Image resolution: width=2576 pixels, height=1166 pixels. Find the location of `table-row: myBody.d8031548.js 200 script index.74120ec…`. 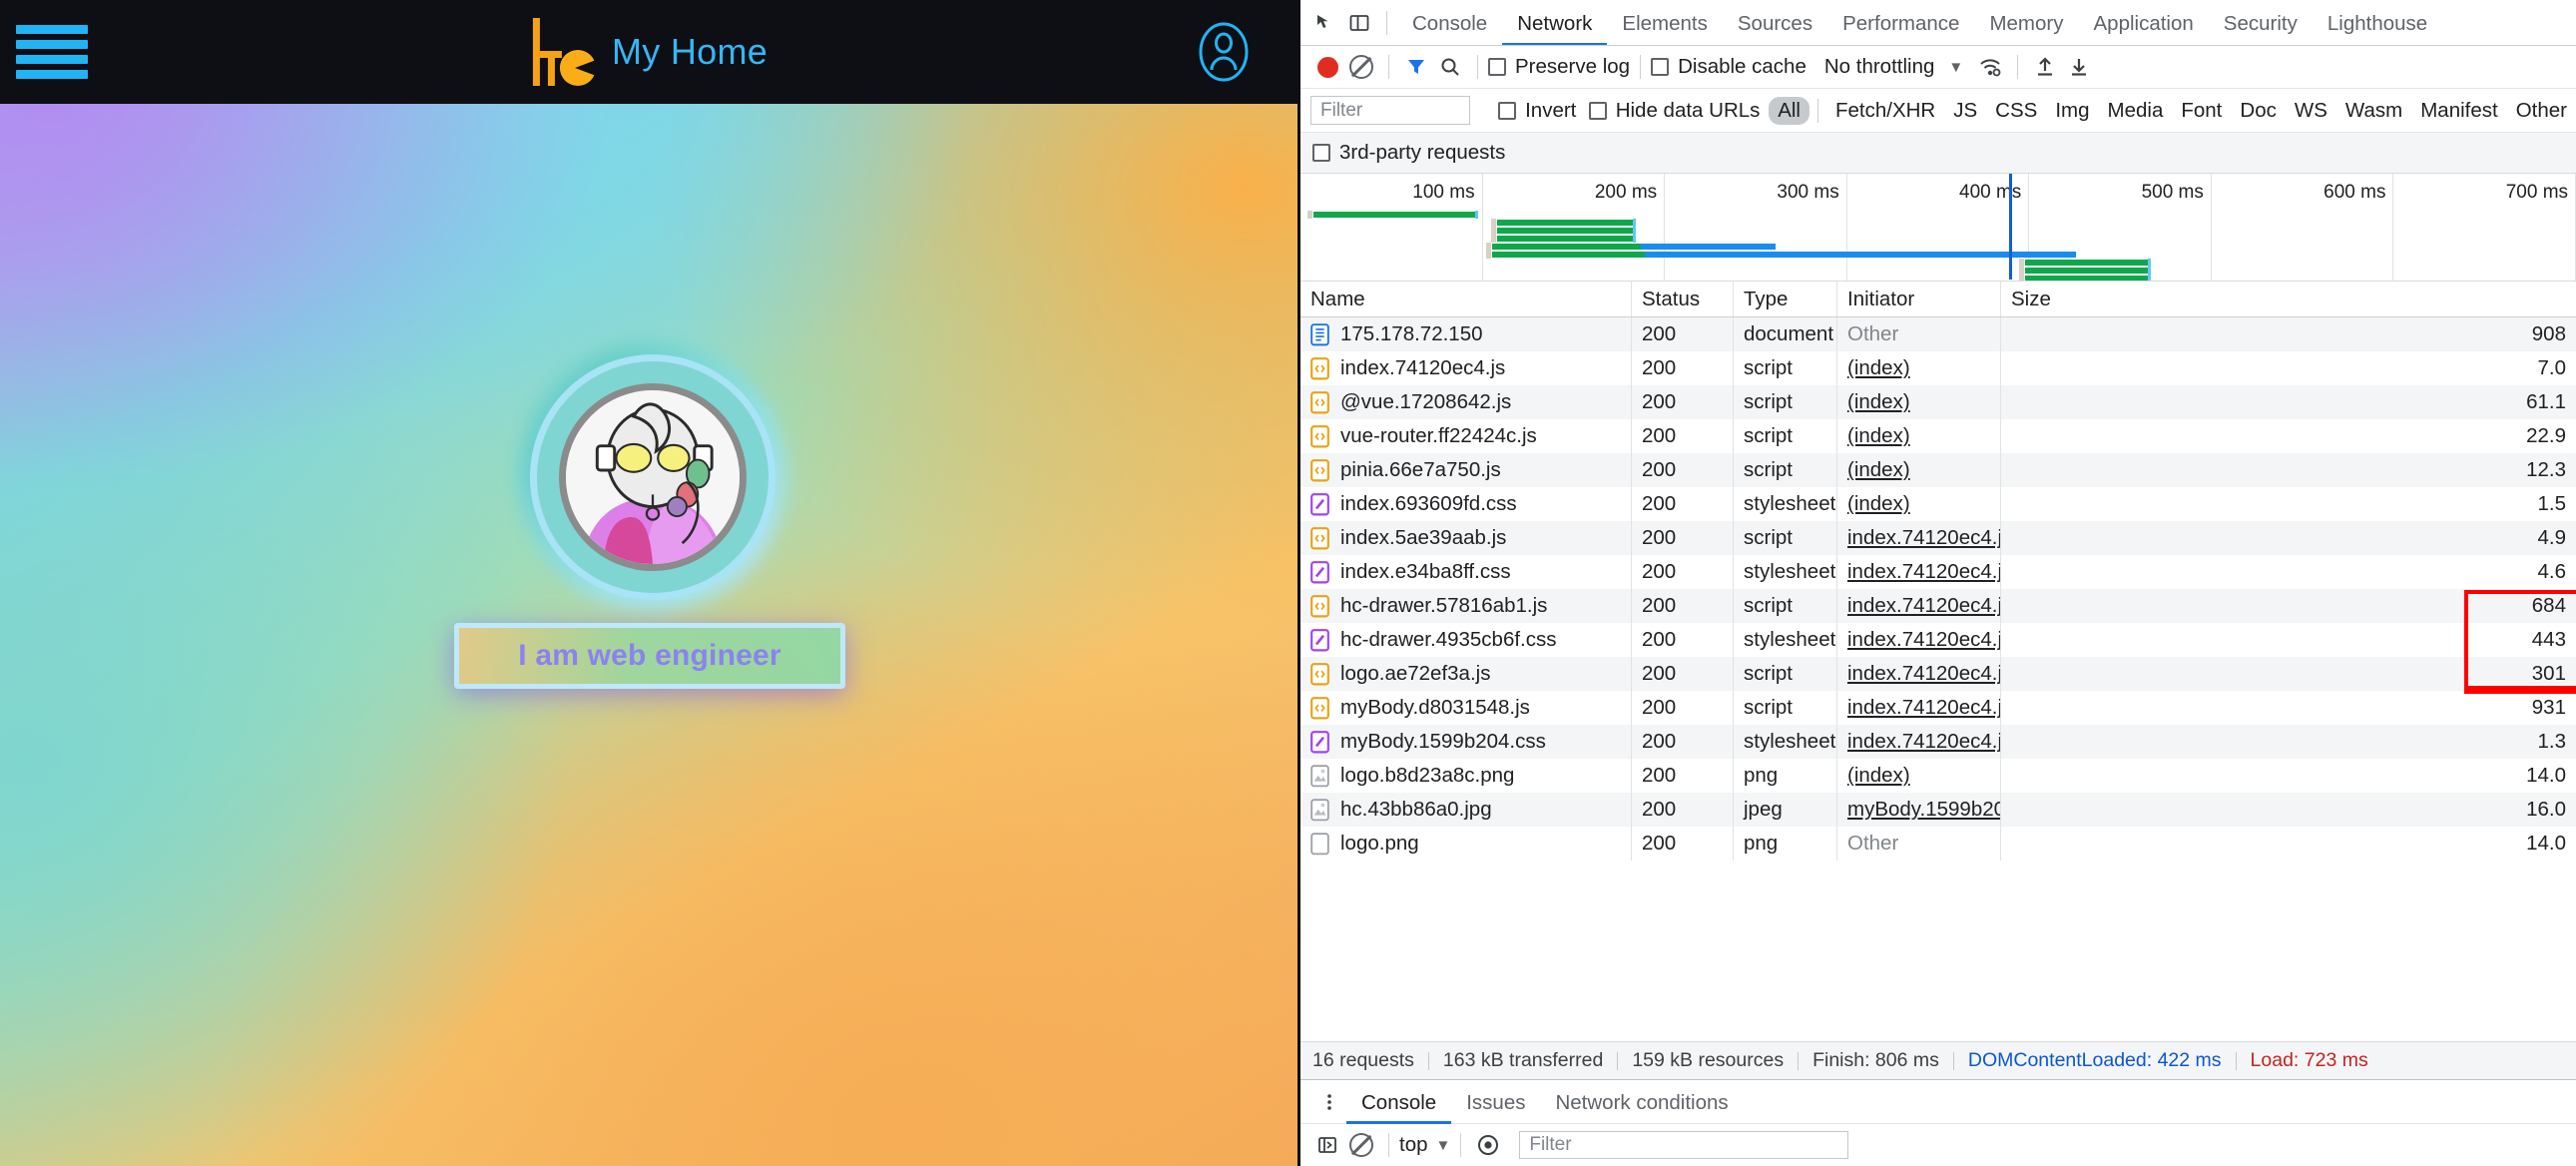

table-row: myBody.d8031548.js 200 script index.74120ec… is located at coordinates (1938, 708).